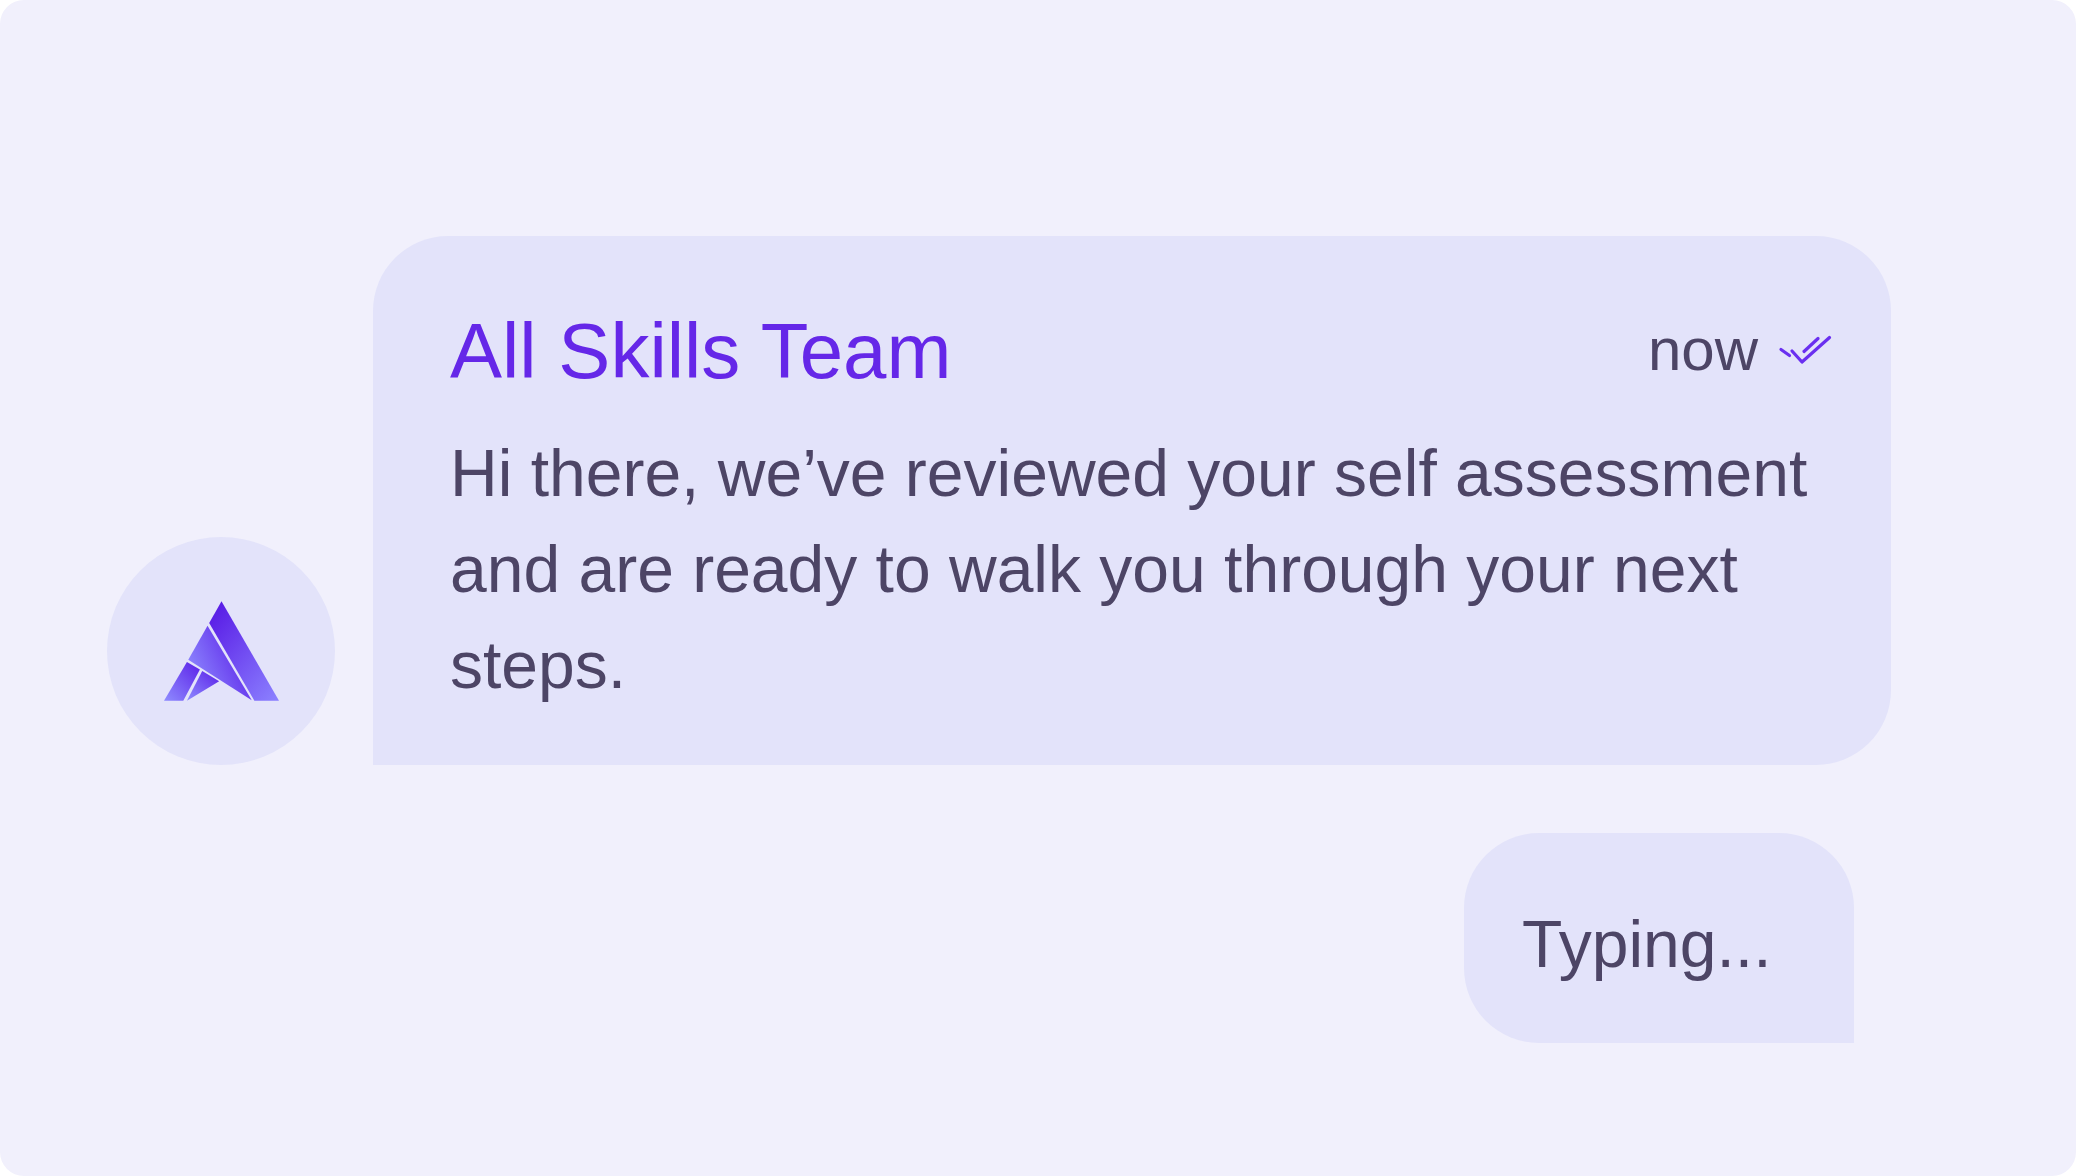 This screenshot has width=2076, height=1176. I want to click on sender-name: All Skills Team, so click(701, 351).